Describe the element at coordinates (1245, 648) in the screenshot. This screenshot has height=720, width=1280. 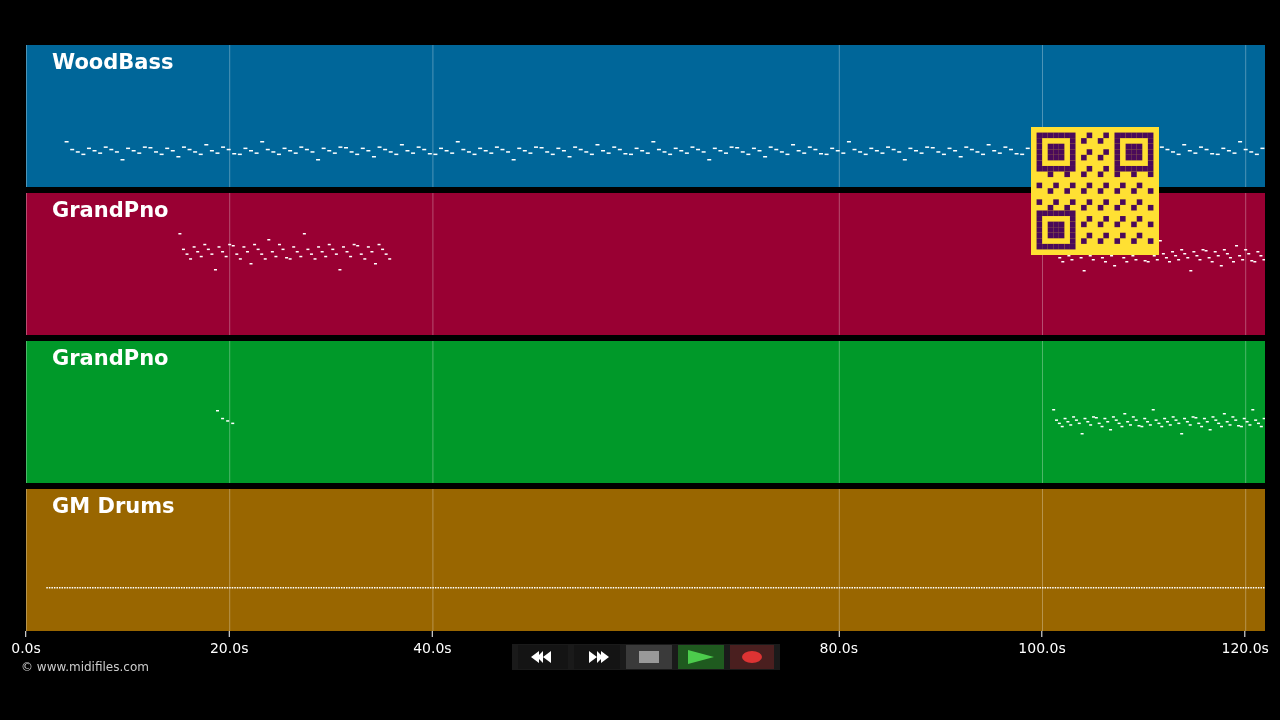
I see `time-label: 120.0s` at that location.